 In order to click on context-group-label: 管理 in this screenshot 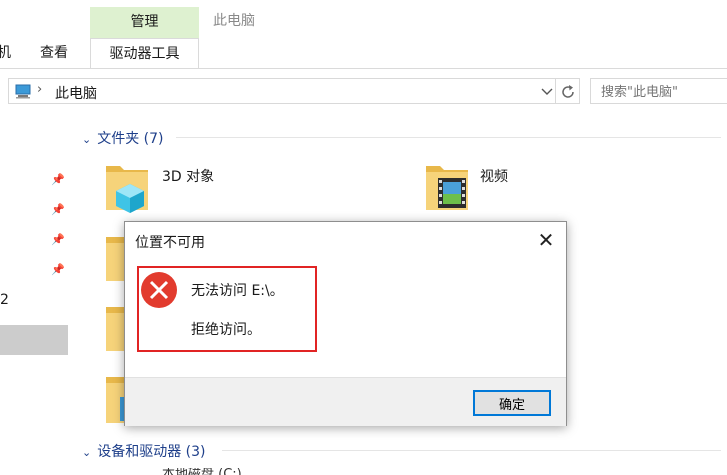, I will do `click(144, 22)`.